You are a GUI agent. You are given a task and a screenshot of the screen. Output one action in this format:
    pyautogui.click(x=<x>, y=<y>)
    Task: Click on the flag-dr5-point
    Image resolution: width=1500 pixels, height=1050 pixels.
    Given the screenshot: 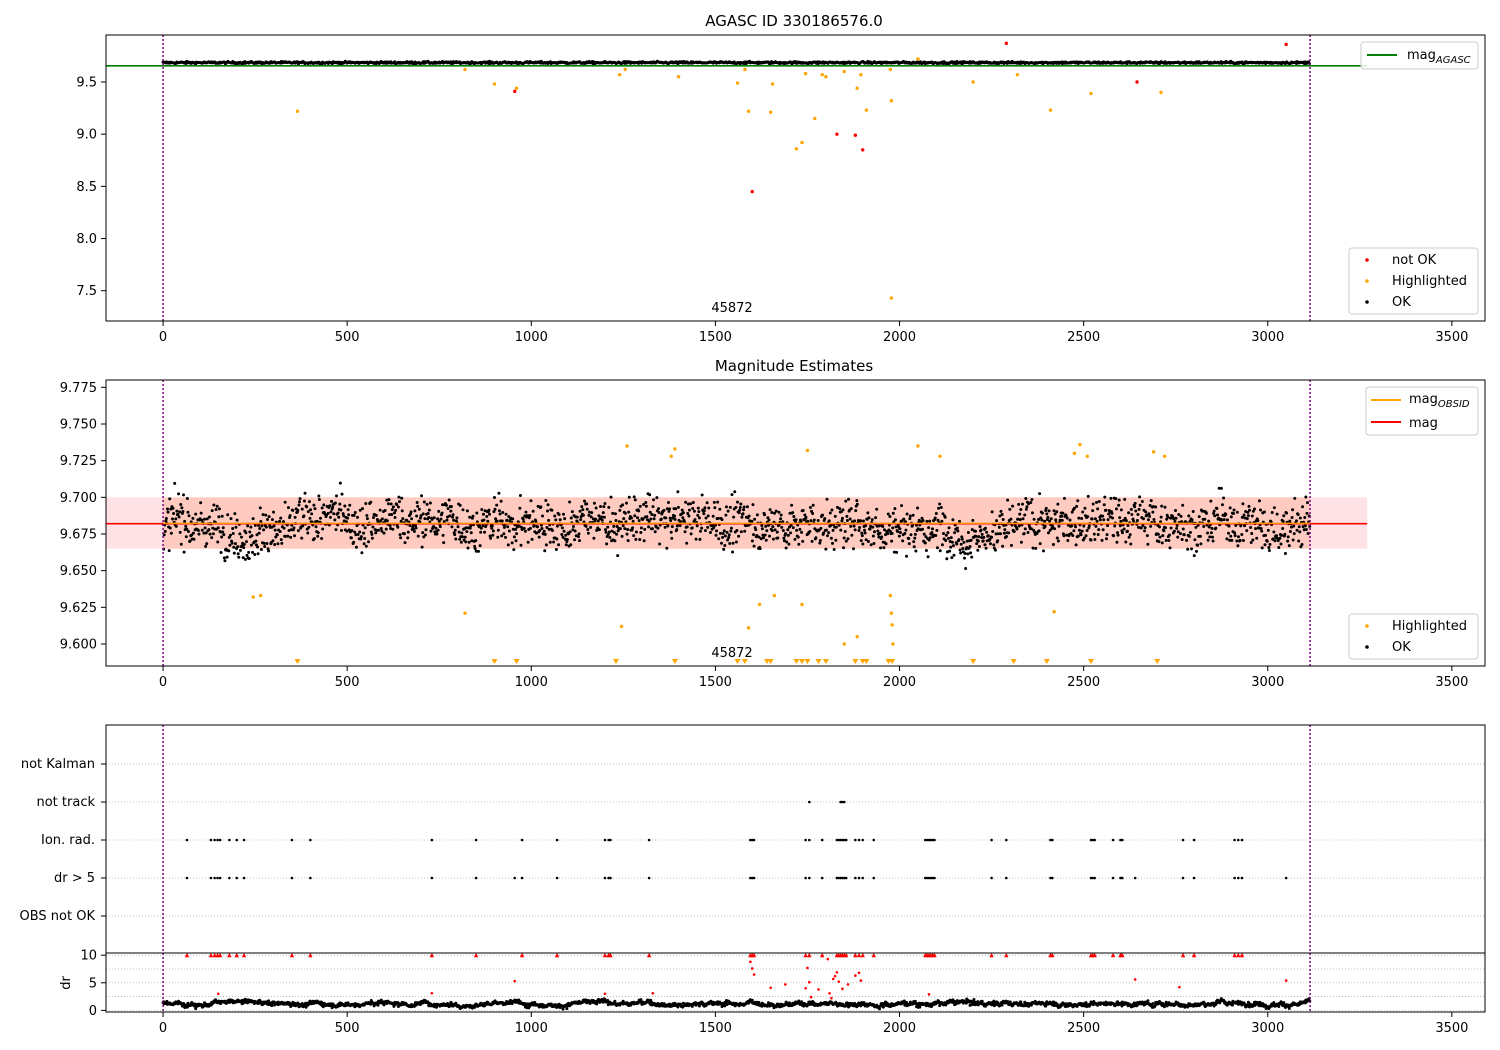 What is the action you would take?
    pyautogui.click(x=934, y=878)
    